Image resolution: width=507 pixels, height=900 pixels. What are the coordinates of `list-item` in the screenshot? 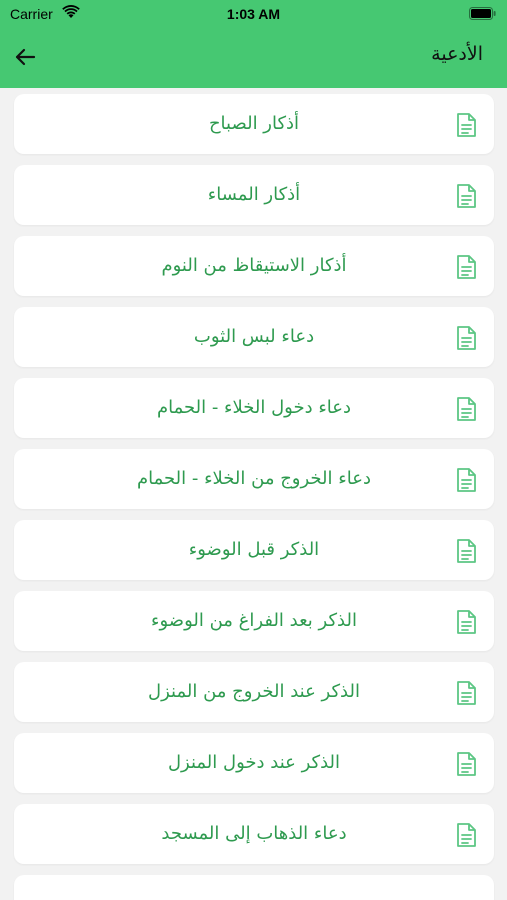 It's located at (254, 887).